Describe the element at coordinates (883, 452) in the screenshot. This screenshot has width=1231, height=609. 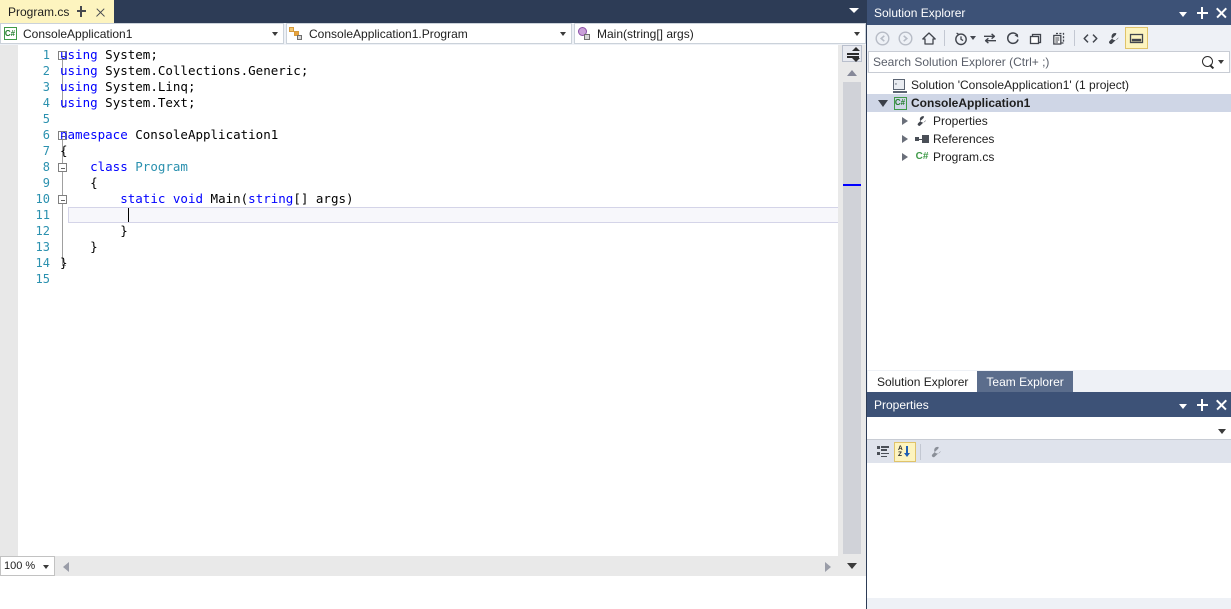
I see `categorized-icon` at that location.